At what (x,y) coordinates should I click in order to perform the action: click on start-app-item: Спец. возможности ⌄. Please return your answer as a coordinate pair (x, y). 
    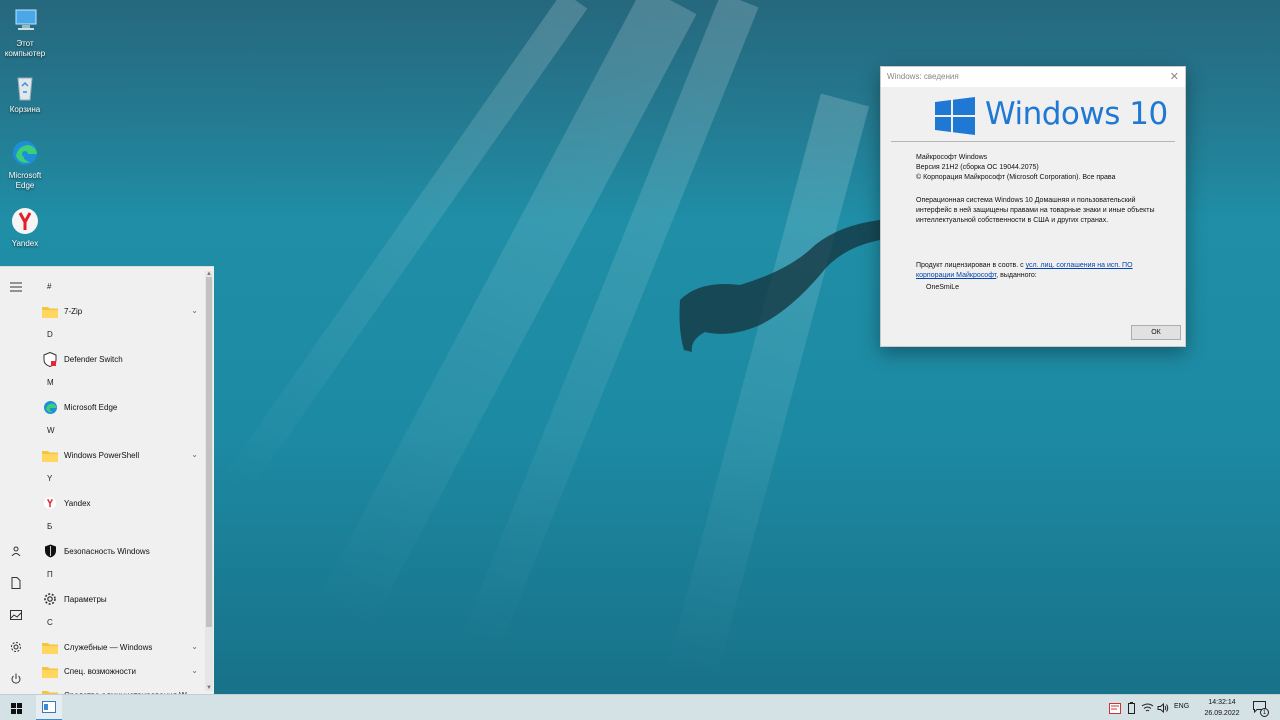
    Looking at the image, I should click on (118, 671).